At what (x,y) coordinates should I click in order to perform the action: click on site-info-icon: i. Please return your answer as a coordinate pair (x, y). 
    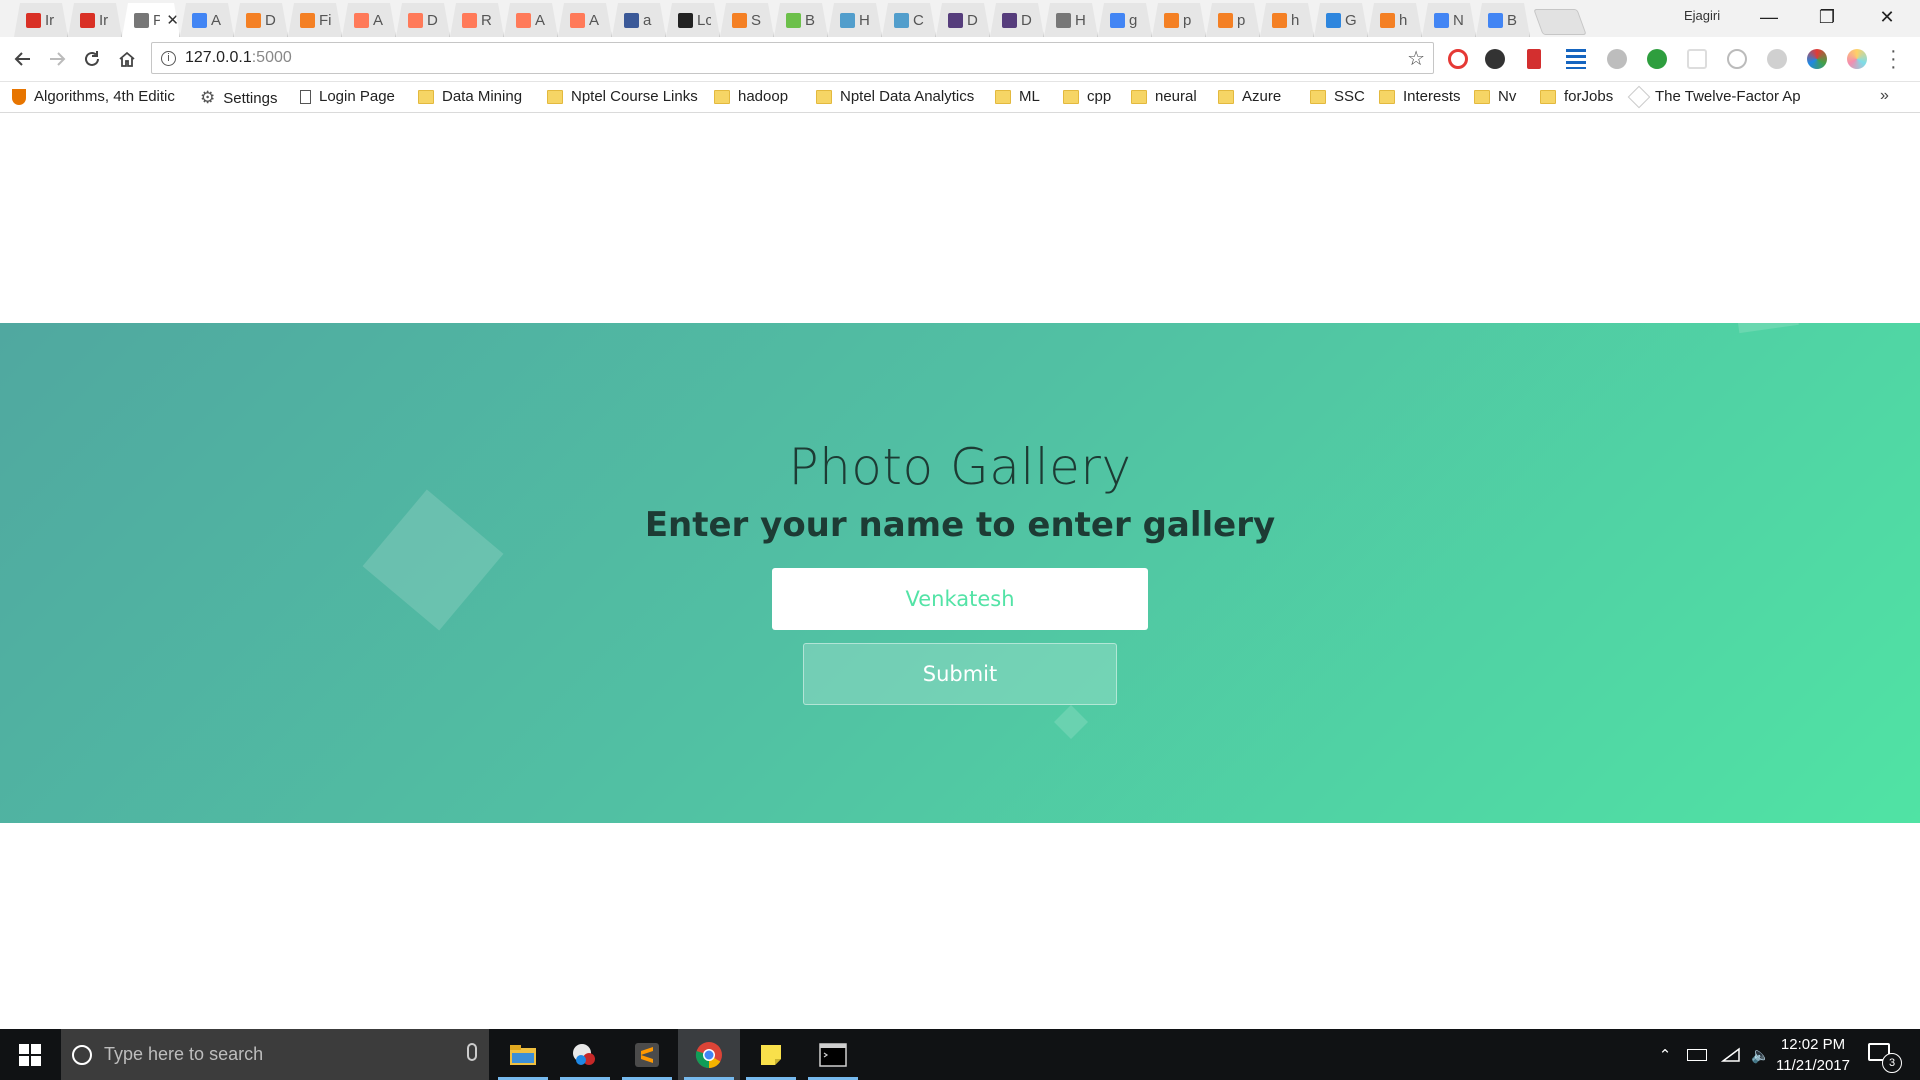
    Looking at the image, I should click on (168, 58).